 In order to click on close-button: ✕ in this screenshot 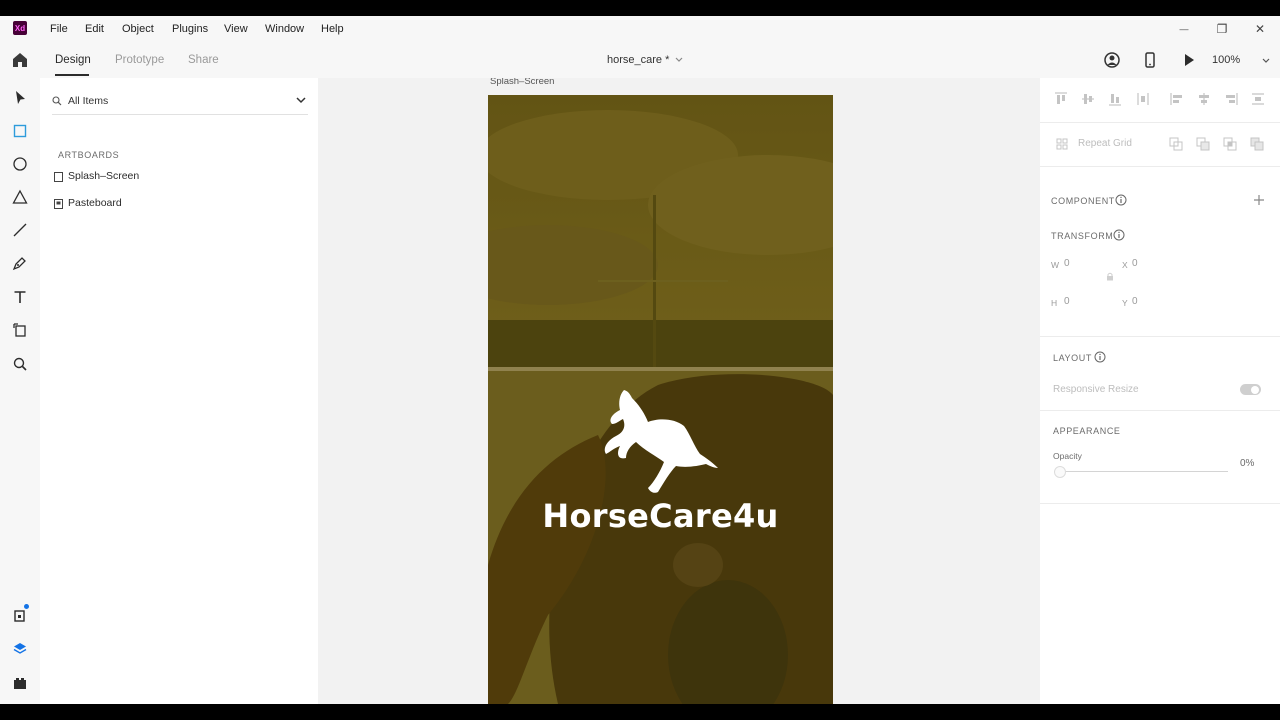, I will do `click(1260, 29)`.